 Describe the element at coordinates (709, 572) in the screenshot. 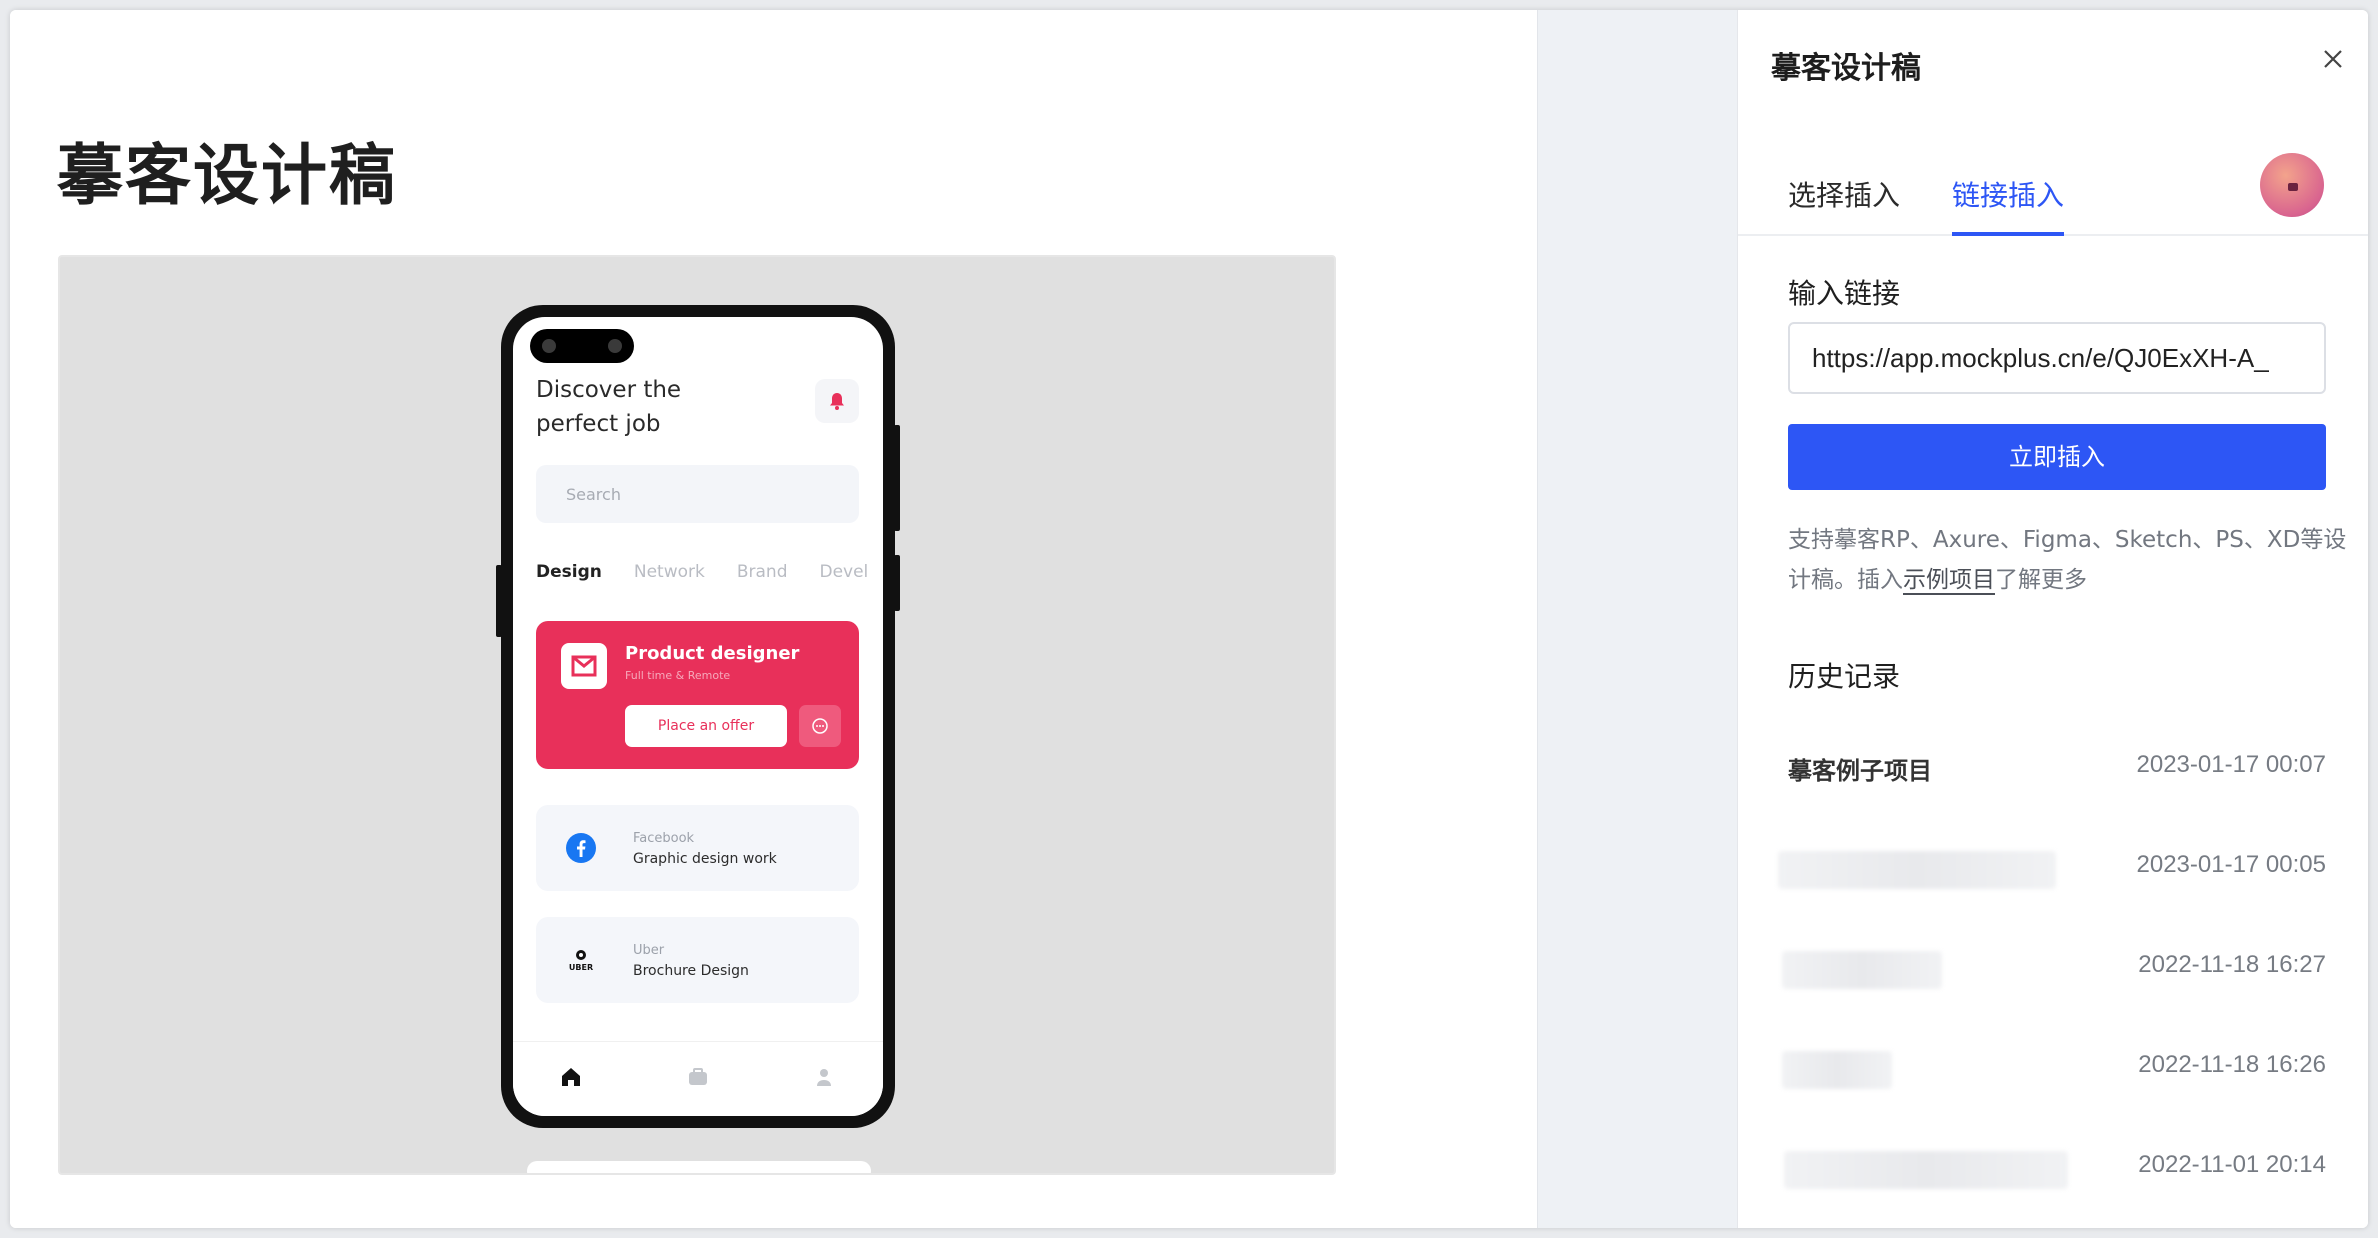

I see `category-tabs: Design Network Brand Devel` at that location.